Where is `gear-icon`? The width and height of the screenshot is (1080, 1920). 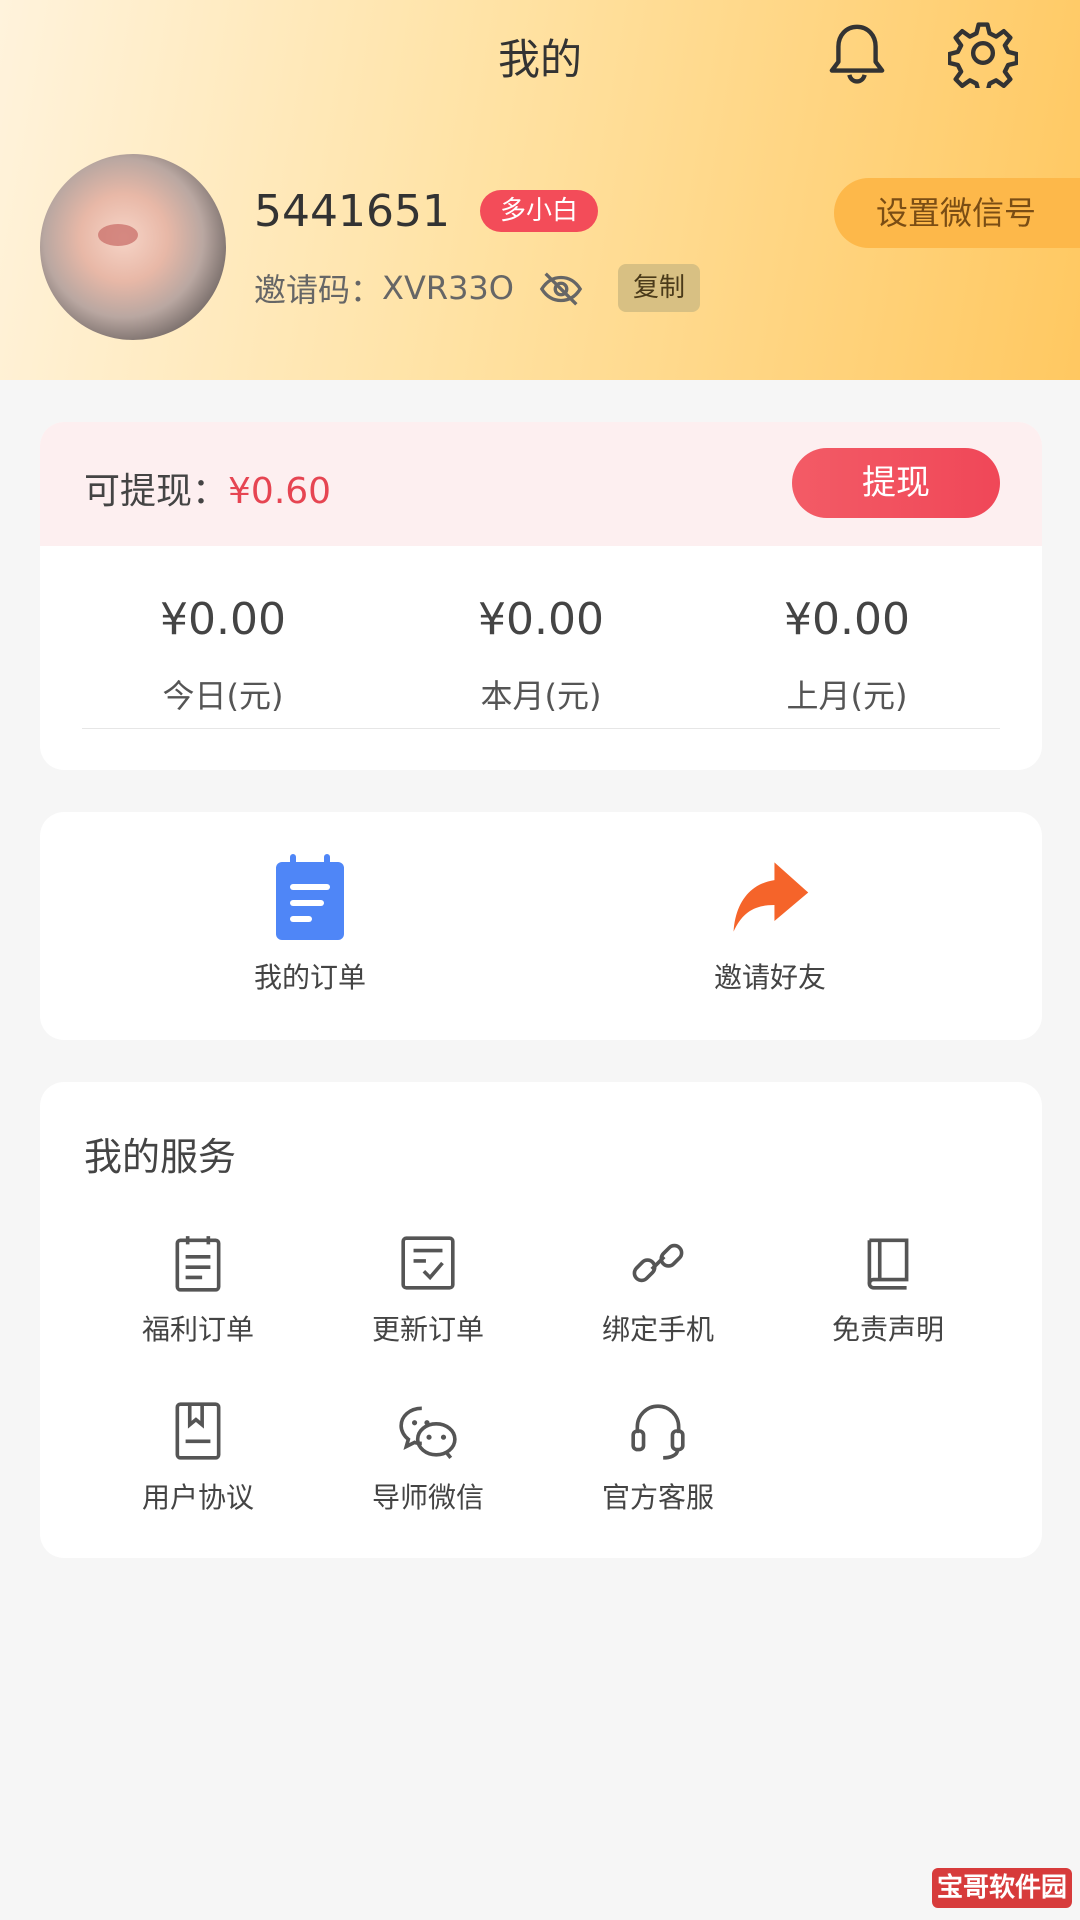
gear-icon is located at coordinates (983, 53).